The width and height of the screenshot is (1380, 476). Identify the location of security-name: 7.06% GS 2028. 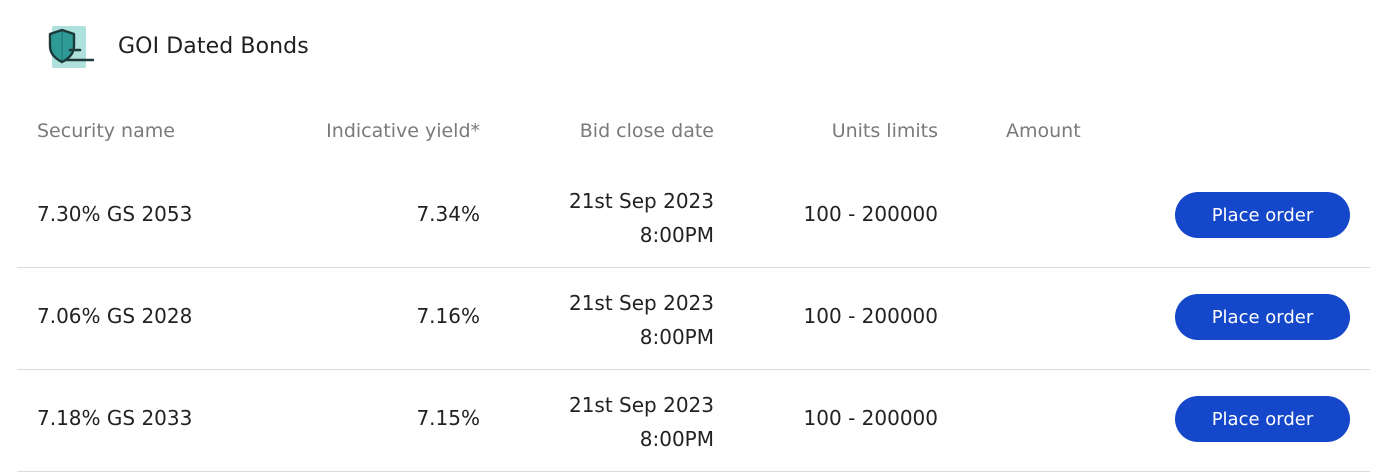
(115, 316).